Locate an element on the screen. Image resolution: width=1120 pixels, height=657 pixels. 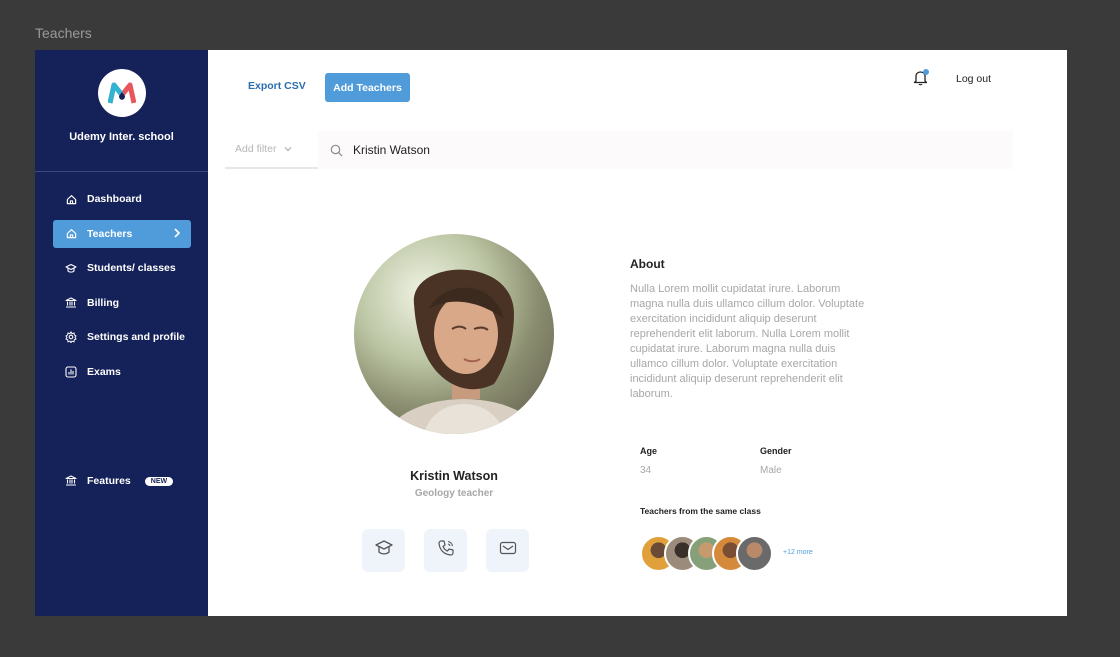
sidebar-item-settings: Settings and profile is located at coordinates (122, 337).